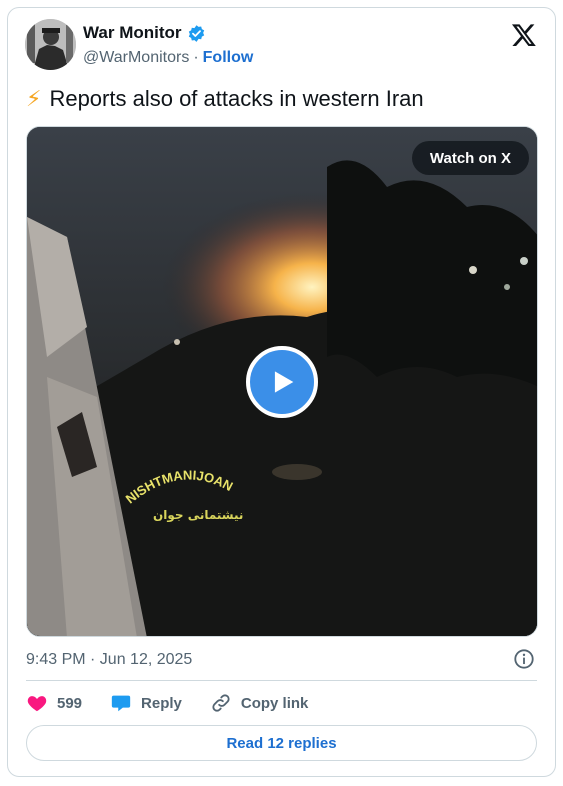  Describe the element at coordinates (50, 44) in the screenshot. I see `avatar` at that location.